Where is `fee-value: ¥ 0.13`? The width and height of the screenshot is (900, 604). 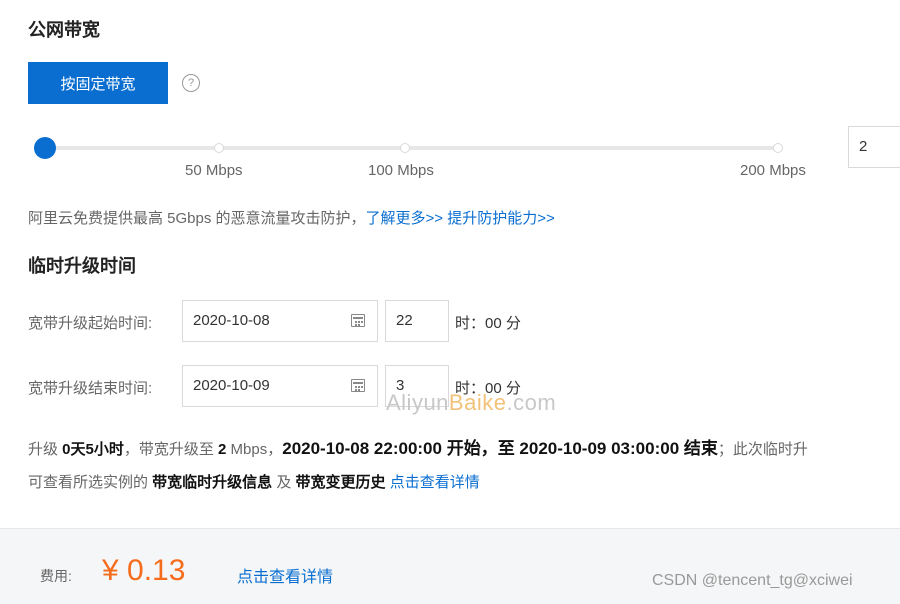 fee-value: ¥ 0.13 is located at coordinates (144, 570).